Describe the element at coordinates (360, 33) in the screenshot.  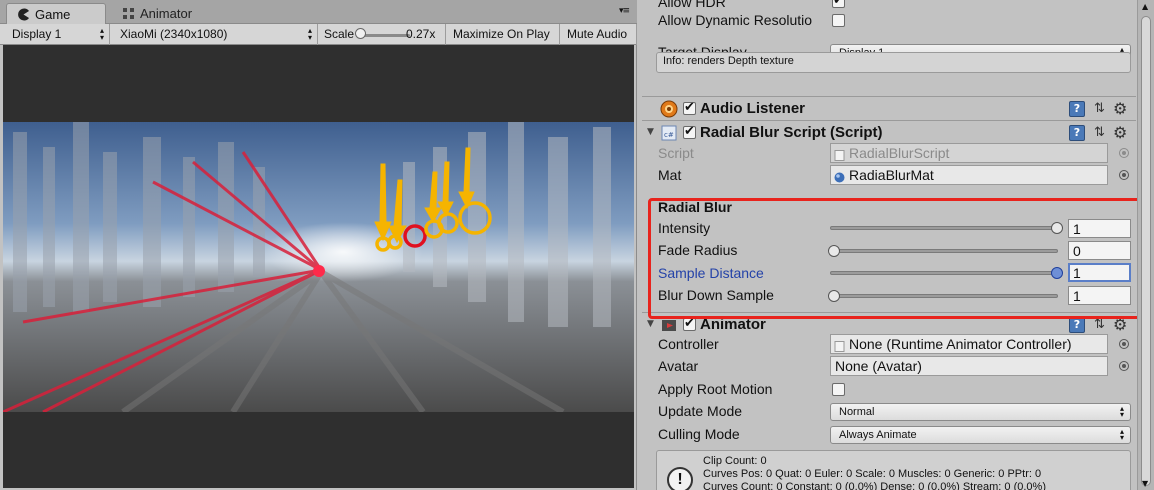
I see `scale-slider-thumb` at that location.